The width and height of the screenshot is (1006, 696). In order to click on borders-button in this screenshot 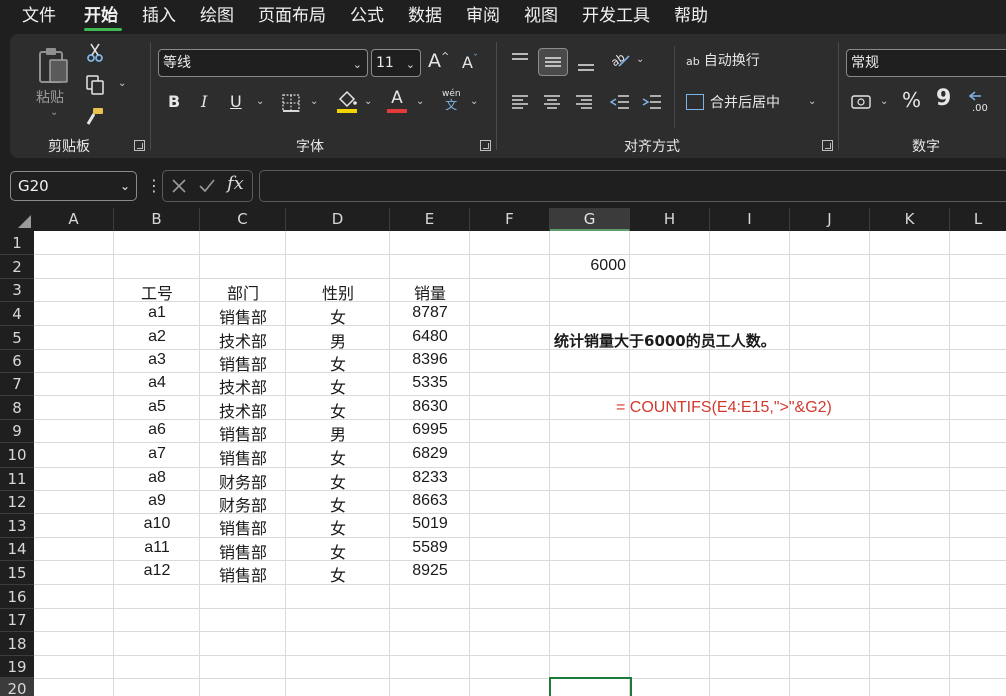, I will do `click(291, 103)`.